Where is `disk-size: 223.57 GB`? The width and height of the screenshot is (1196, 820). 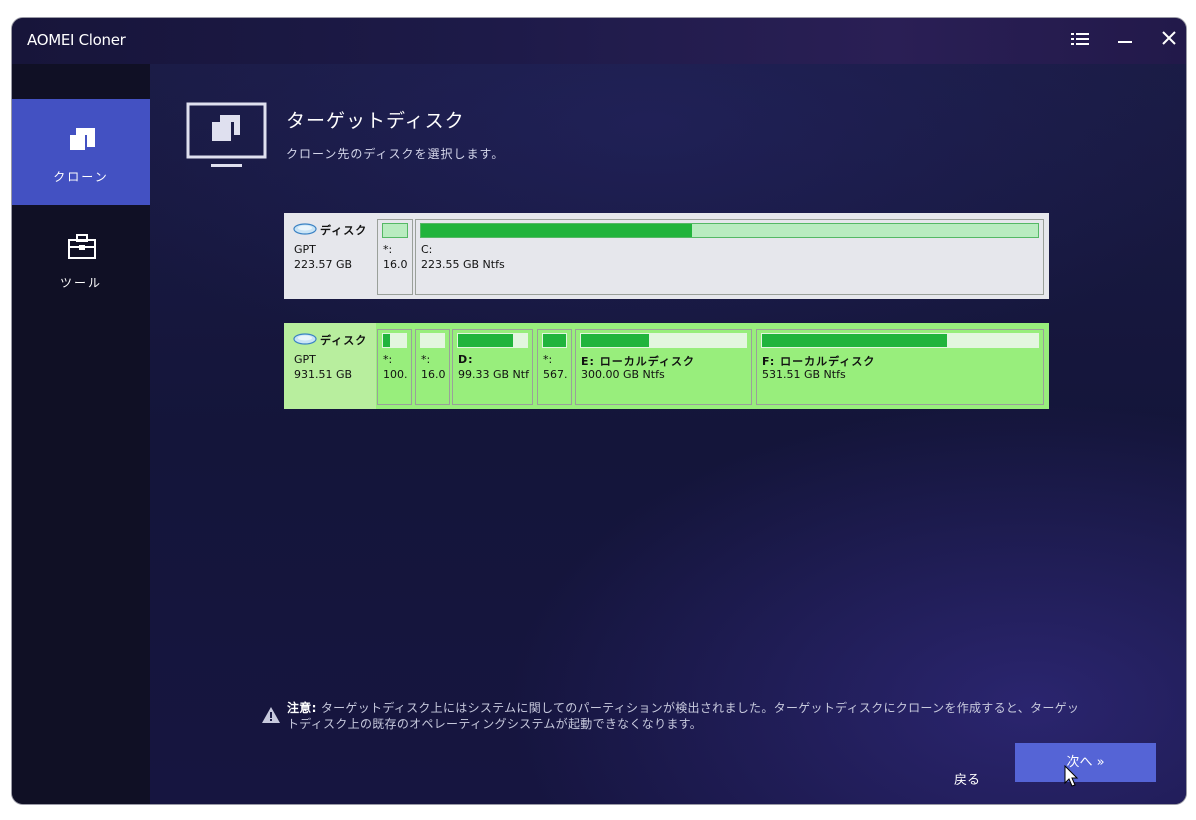
disk-size: 223.57 GB is located at coordinates (323, 264).